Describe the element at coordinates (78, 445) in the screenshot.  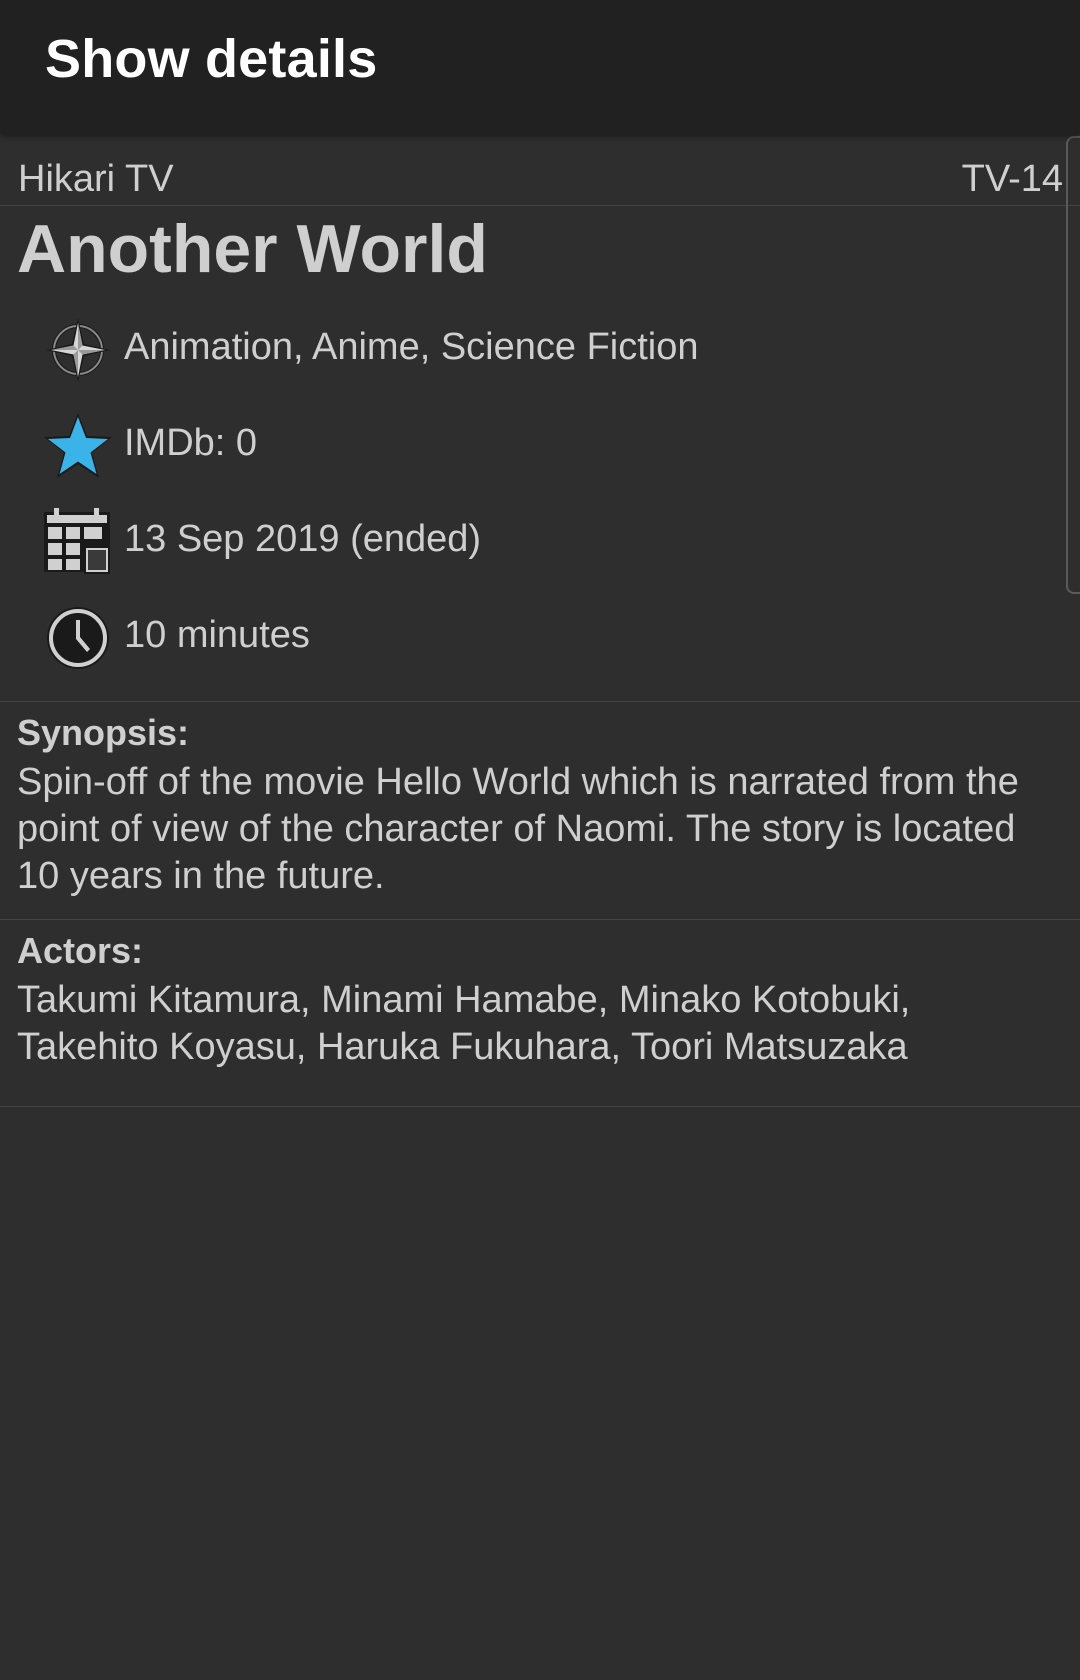
I see `star-icon` at that location.